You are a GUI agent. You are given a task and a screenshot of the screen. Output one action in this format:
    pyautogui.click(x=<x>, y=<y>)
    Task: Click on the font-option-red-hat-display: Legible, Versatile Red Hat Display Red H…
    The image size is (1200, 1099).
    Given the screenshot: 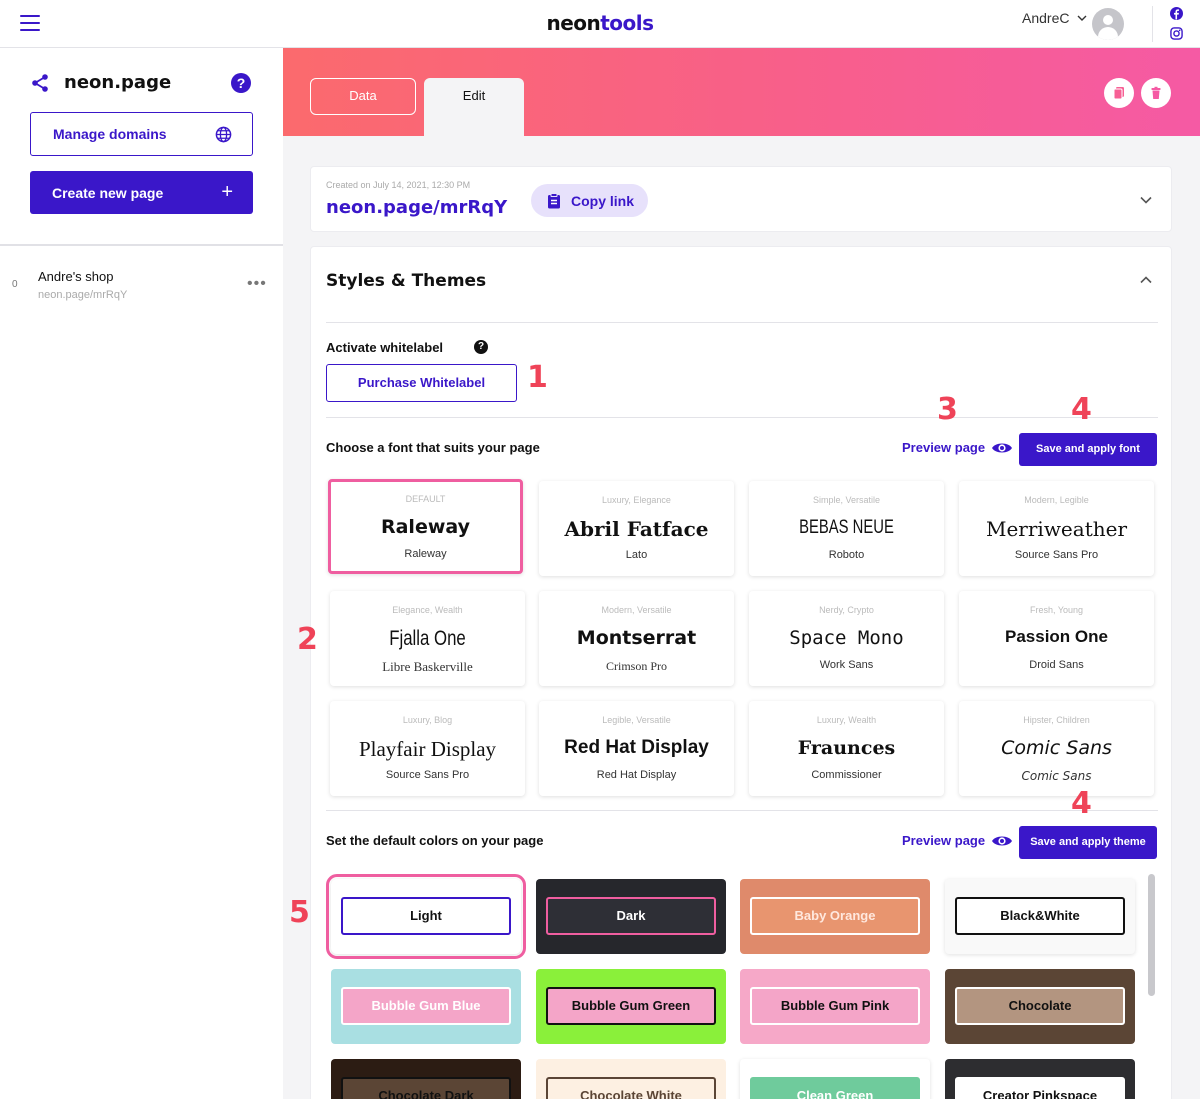 What is the action you would take?
    pyautogui.click(x=636, y=748)
    